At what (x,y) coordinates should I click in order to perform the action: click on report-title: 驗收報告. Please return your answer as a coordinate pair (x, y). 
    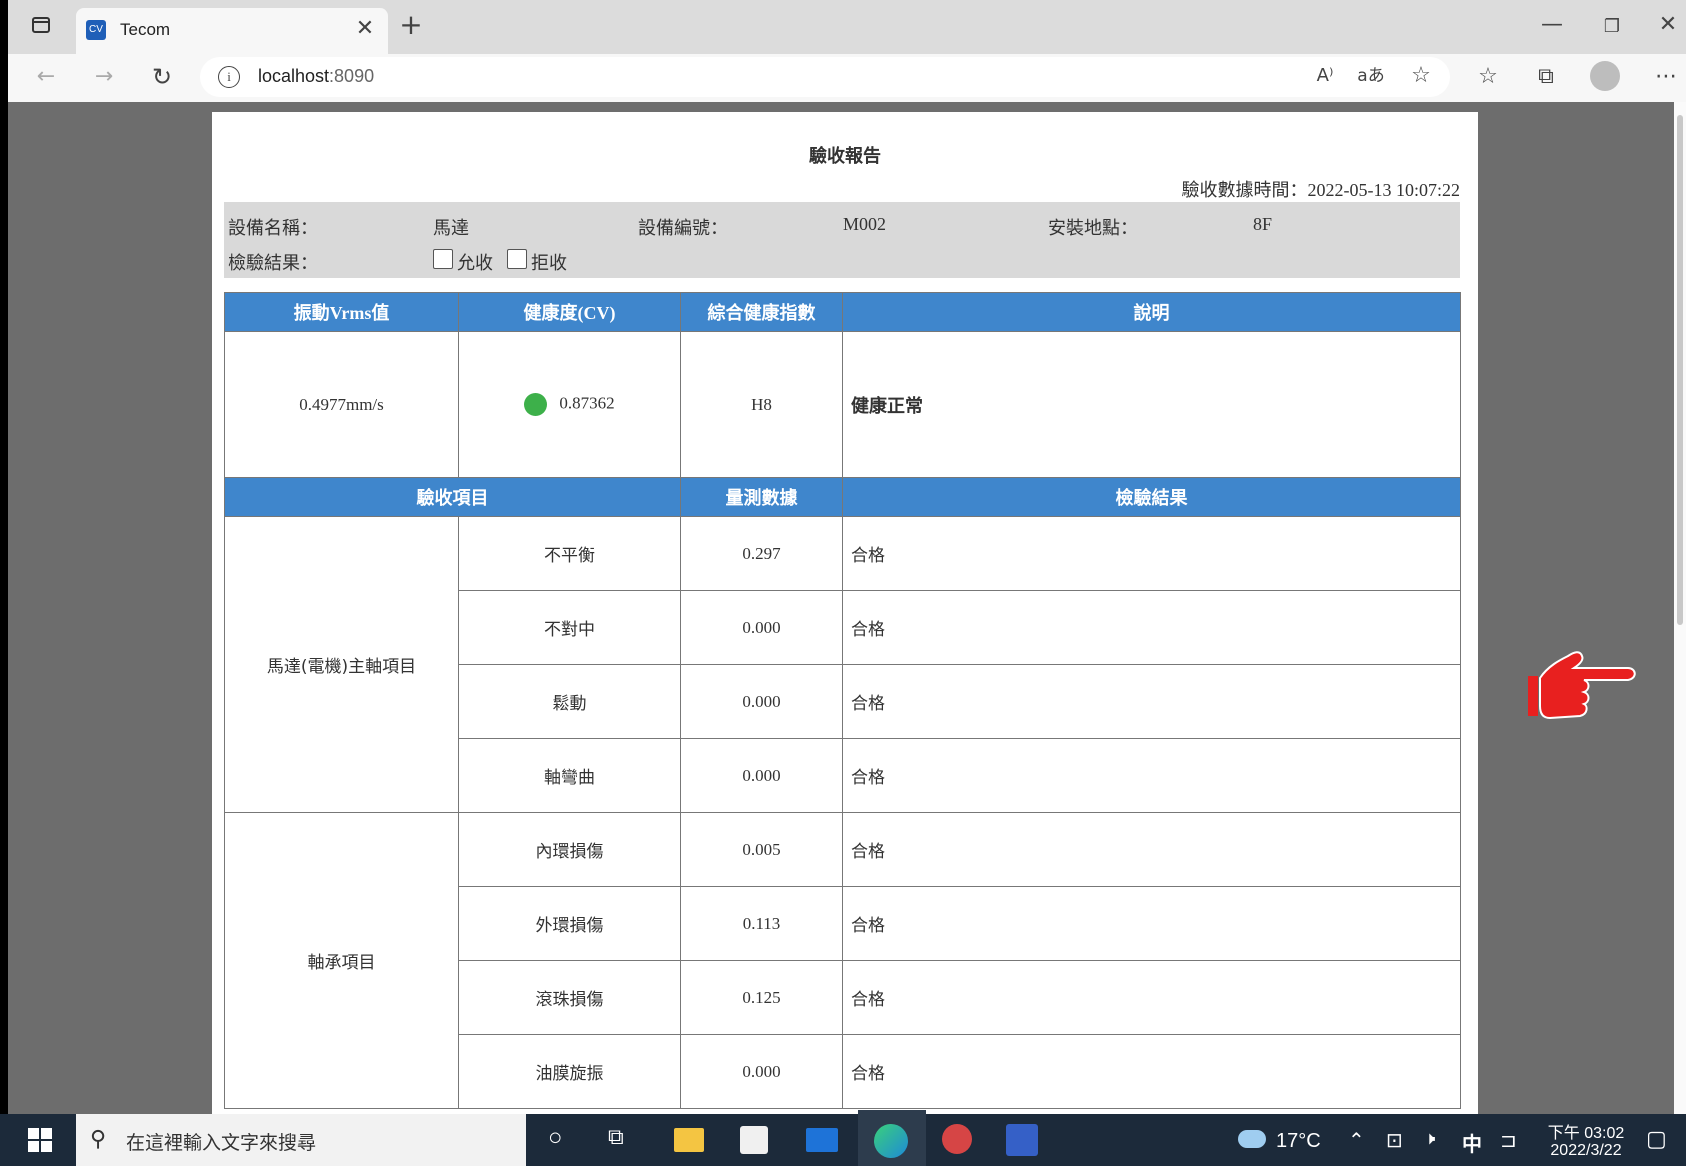
    Looking at the image, I should click on (845, 156).